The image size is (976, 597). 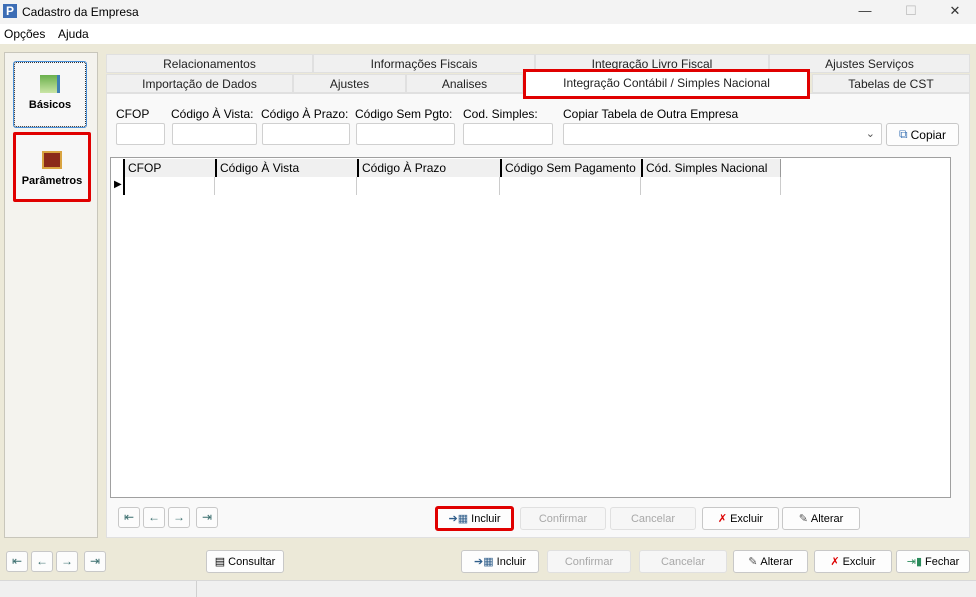 I want to click on bottom-first-button: ⇤, so click(x=17, y=561).